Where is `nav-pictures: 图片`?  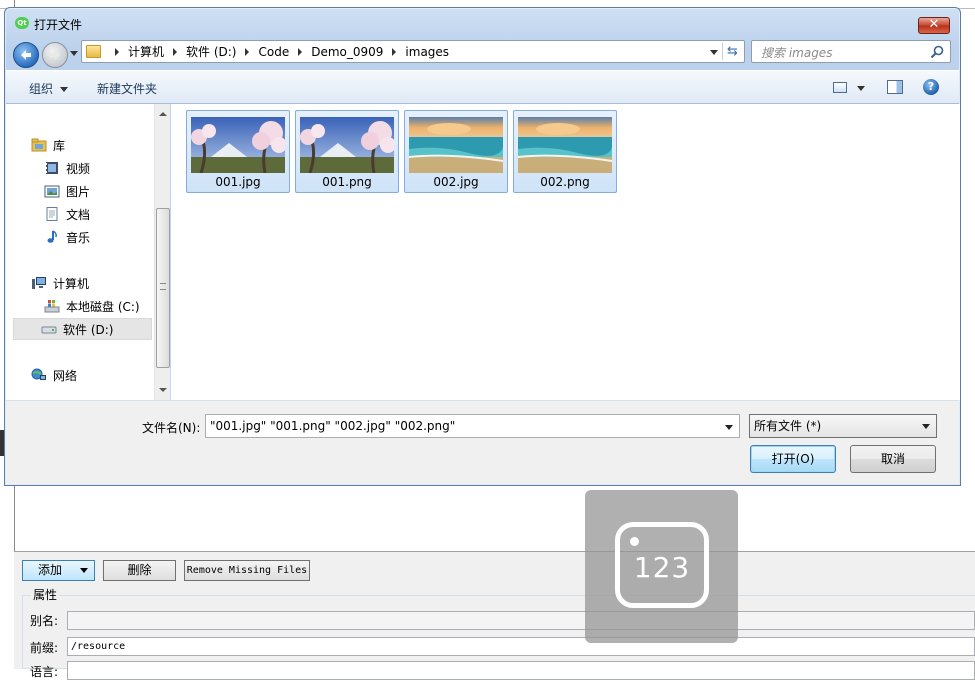 nav-pictures: 图片 is located at coordinates (67, 191).